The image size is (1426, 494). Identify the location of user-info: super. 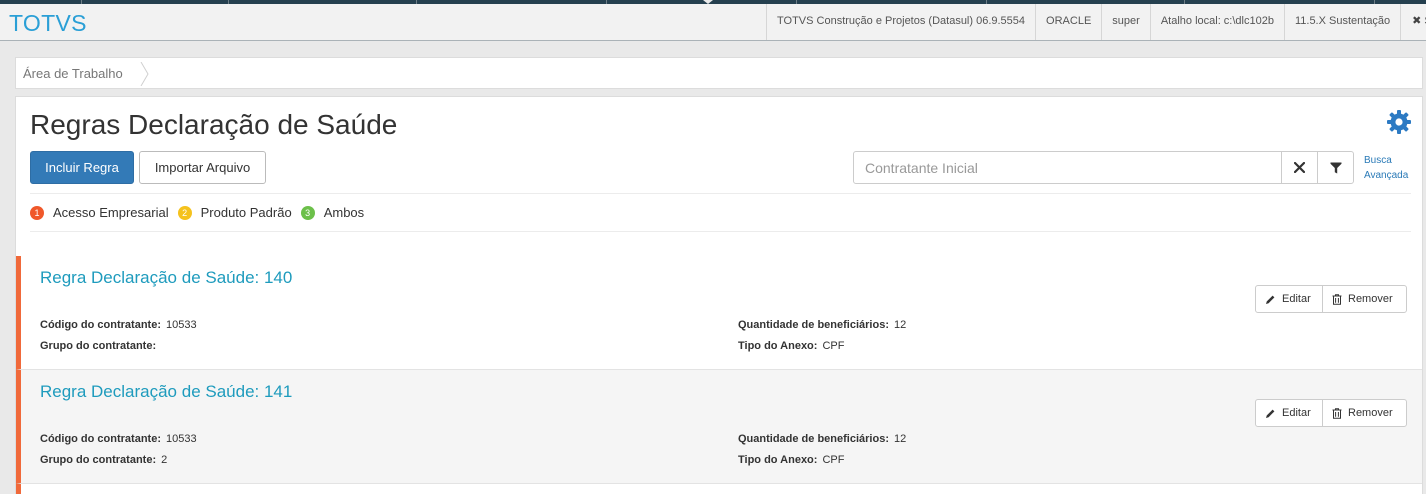
(1125, 22).